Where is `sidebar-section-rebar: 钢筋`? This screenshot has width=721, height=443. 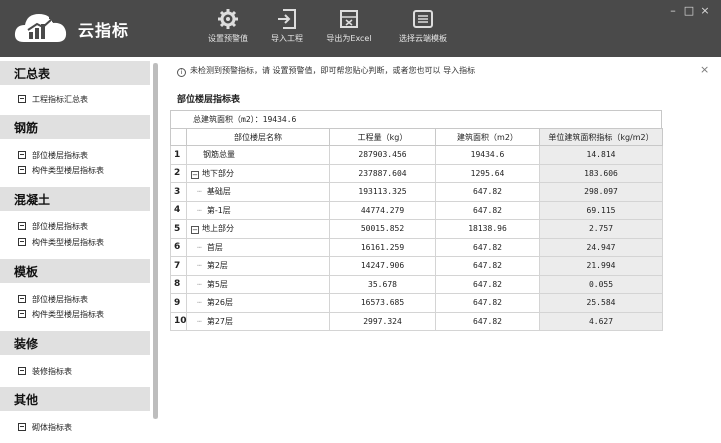 sidebar-section-rebar: 钢筋 is located at coordinates (75, 127).